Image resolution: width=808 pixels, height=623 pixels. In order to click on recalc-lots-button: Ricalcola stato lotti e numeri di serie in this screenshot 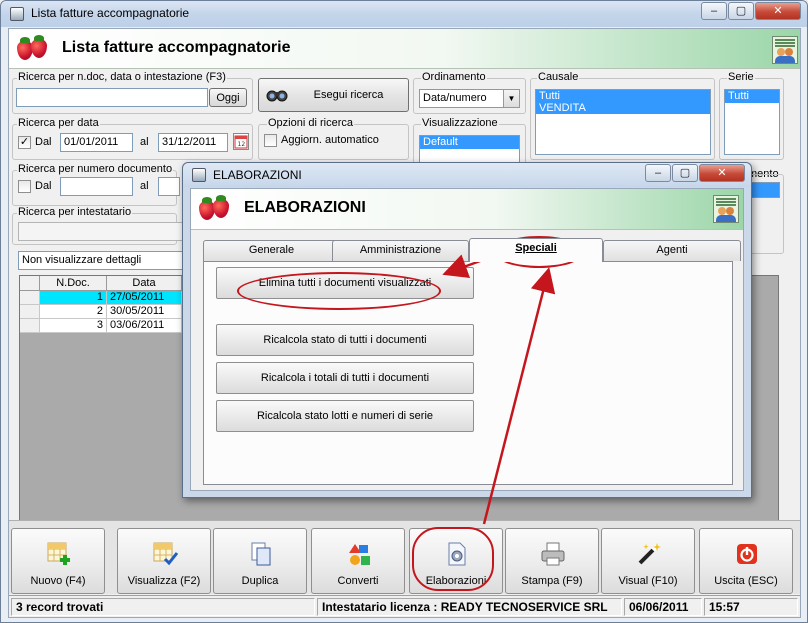, I will do `click(345, 416)`.